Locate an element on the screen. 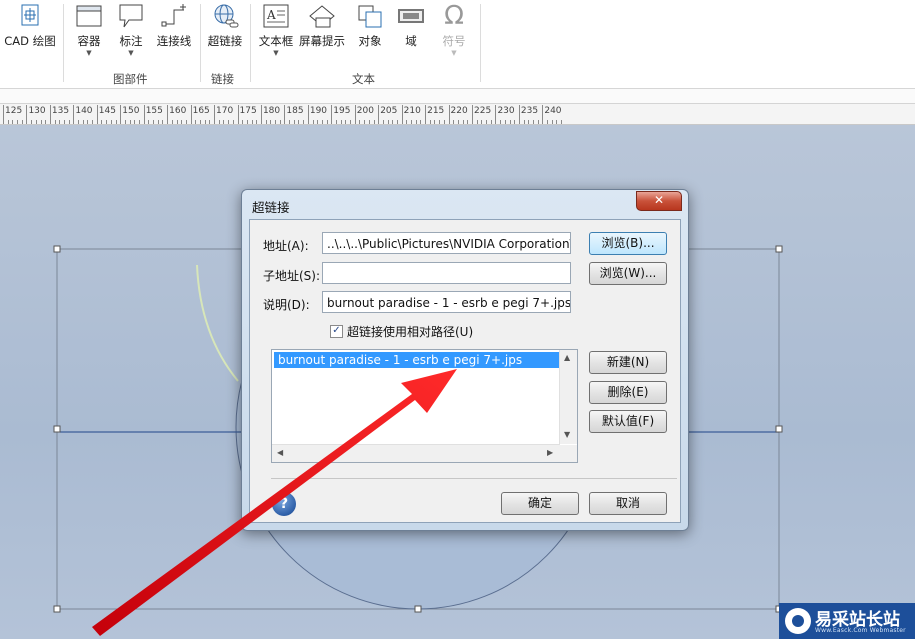 This screenshot has height=639, width=915. ruler-label: 145 is located at coordinates (107, 111).